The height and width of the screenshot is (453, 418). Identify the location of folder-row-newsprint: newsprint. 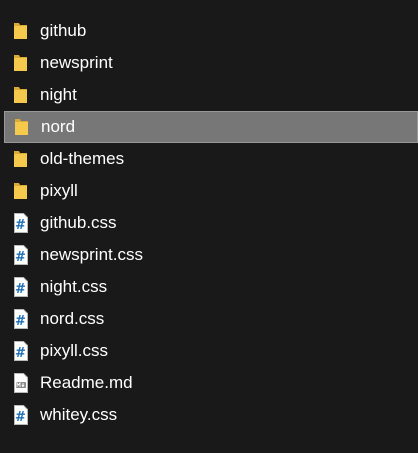
(209, 63).